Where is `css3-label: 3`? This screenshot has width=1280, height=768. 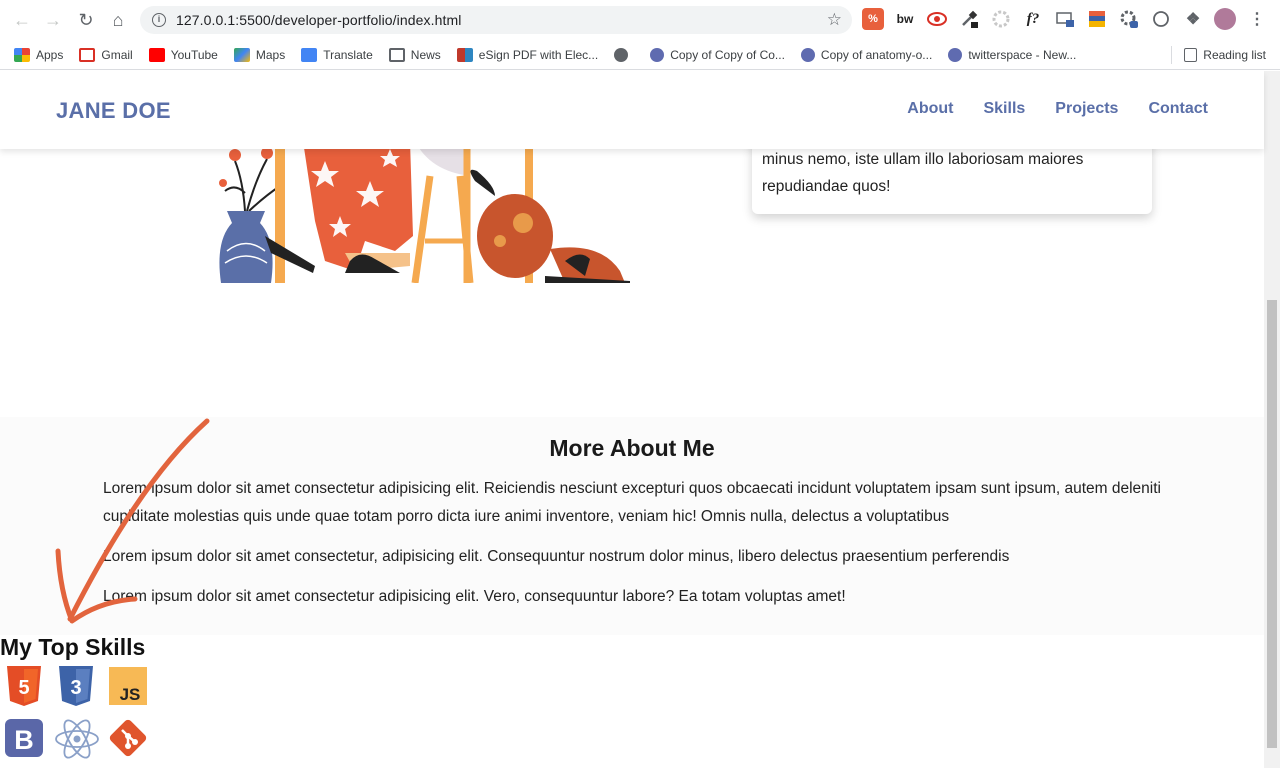
css3-label: 3 is located at coordinates (75, 688).